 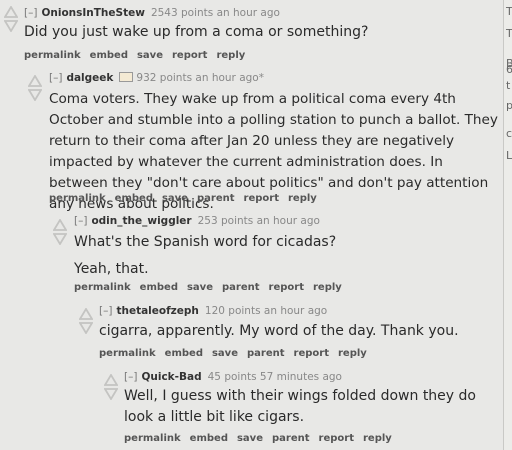 What do you see at coordinates (509, 133) in the screenshot?
I see `sidebar-edge-text: c` at bounding box center [509, 133].